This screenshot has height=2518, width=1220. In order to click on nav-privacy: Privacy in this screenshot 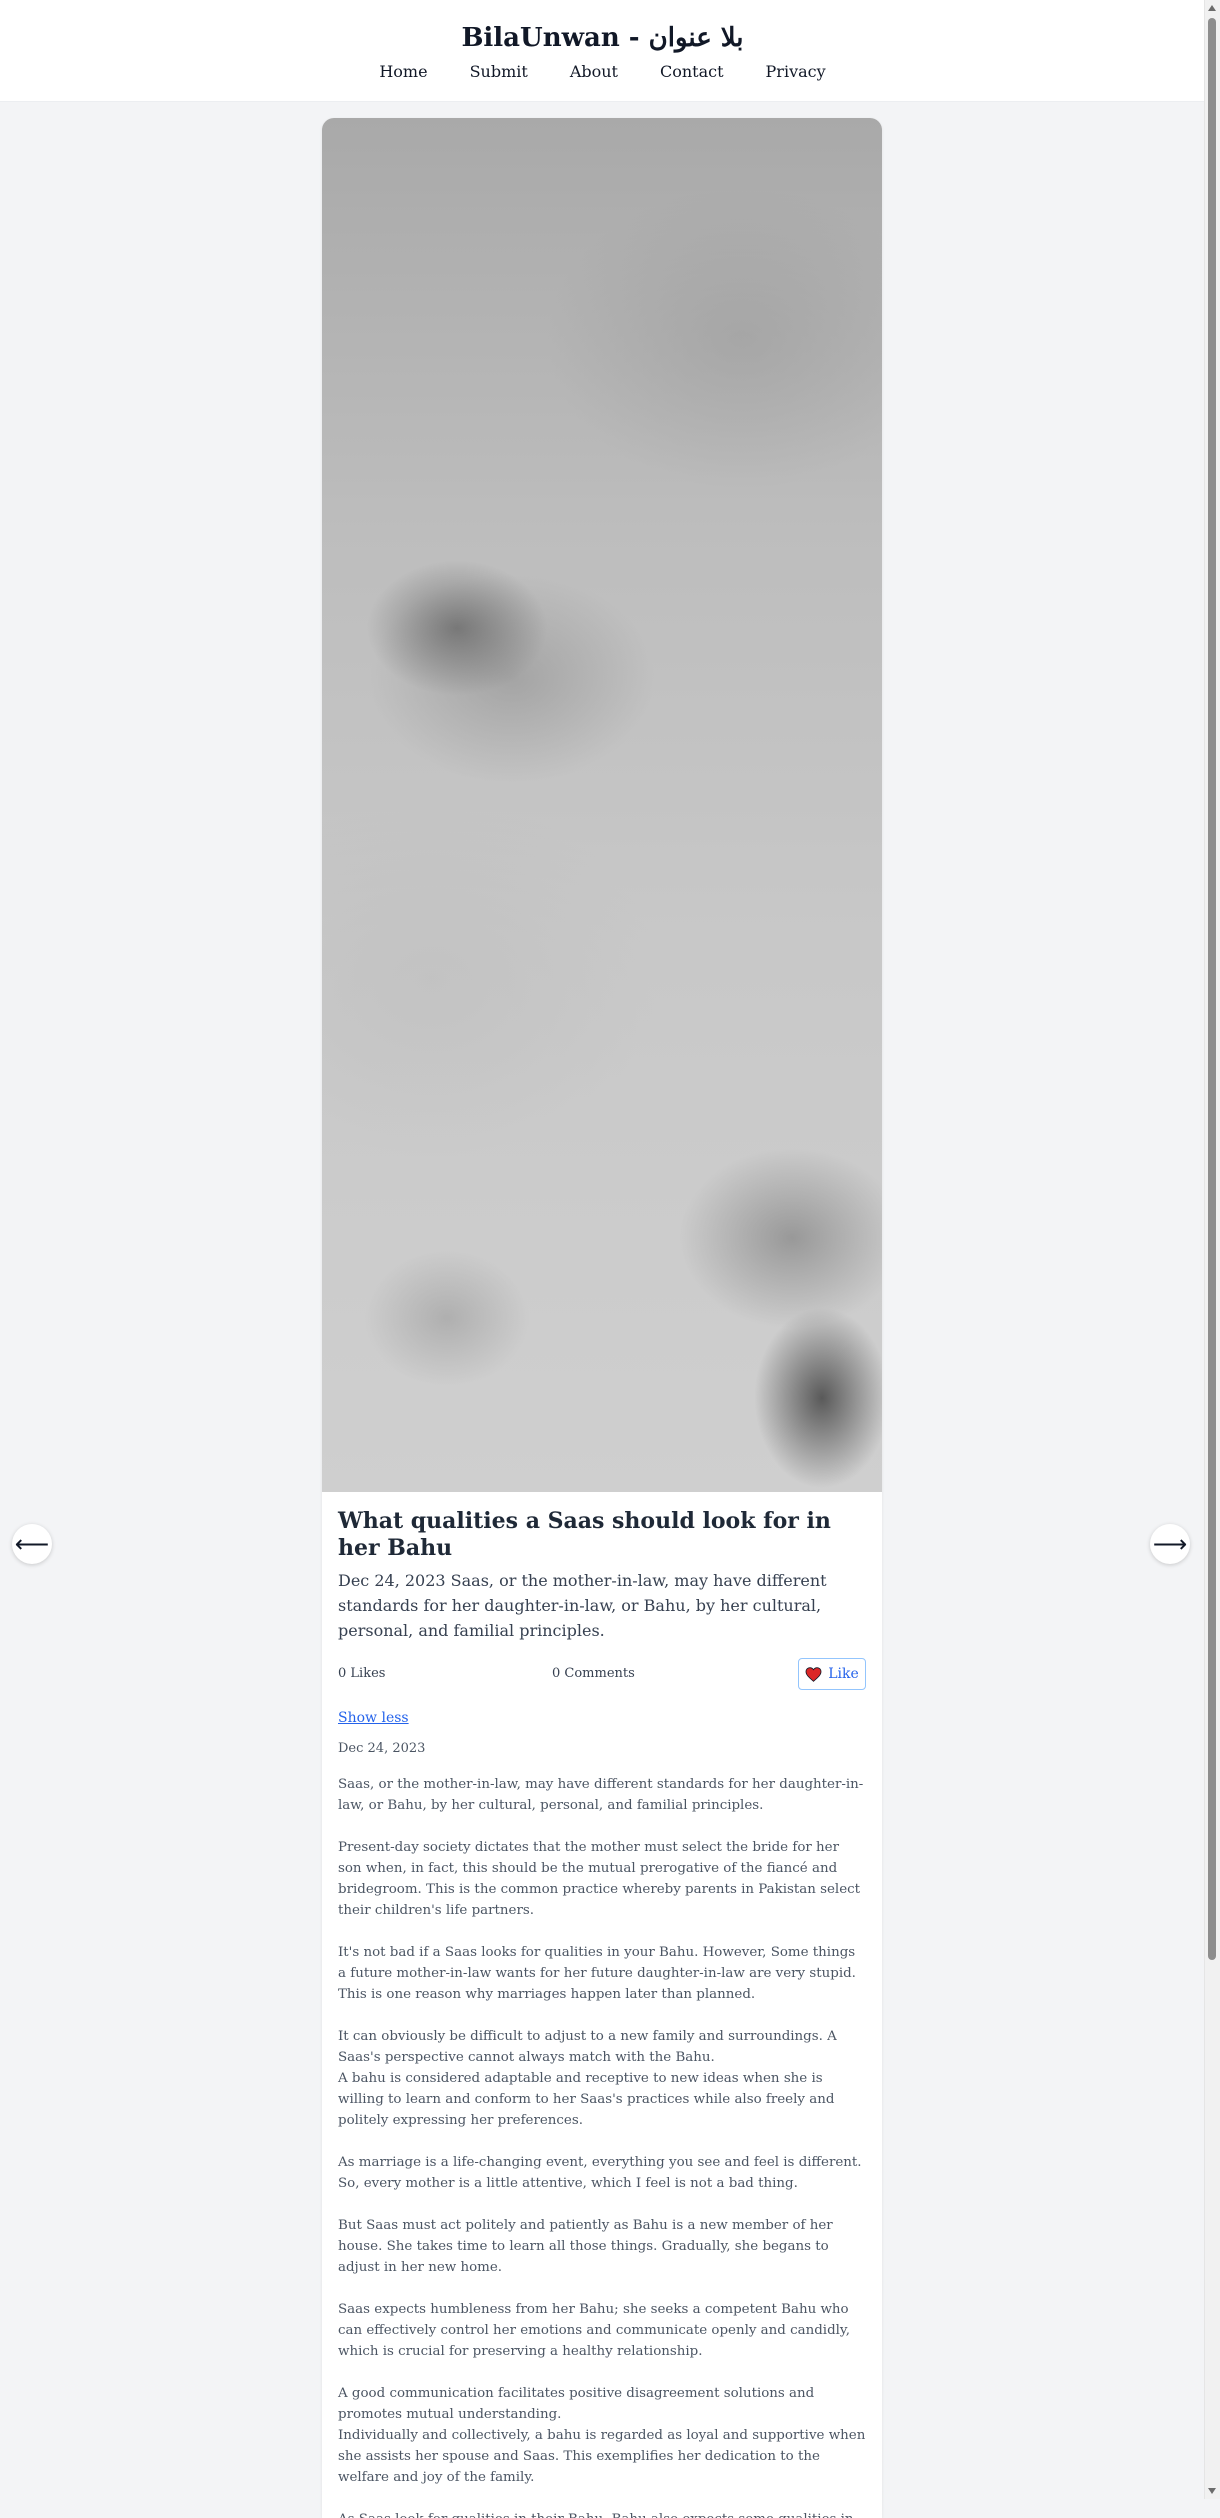, I will do `click(796, 72)`.